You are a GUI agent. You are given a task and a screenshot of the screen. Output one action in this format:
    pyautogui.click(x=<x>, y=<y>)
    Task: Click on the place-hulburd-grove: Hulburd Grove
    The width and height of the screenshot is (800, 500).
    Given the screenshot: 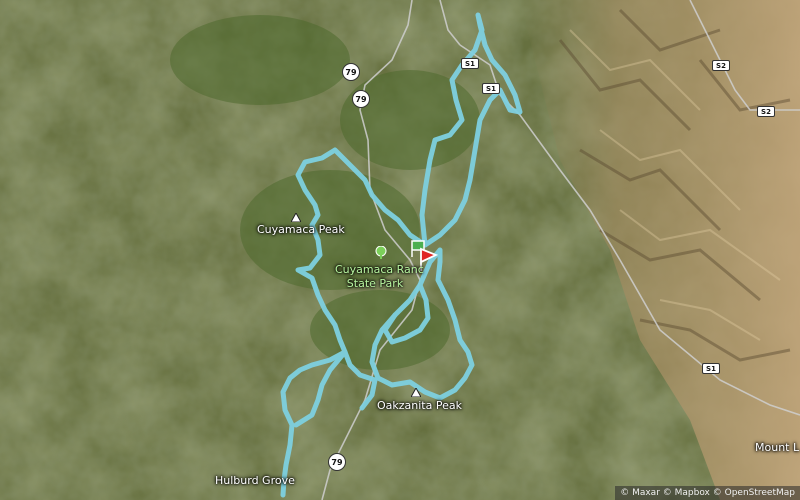 What is the action you would take?
    pyautogui.click(x=255, y=480)
    